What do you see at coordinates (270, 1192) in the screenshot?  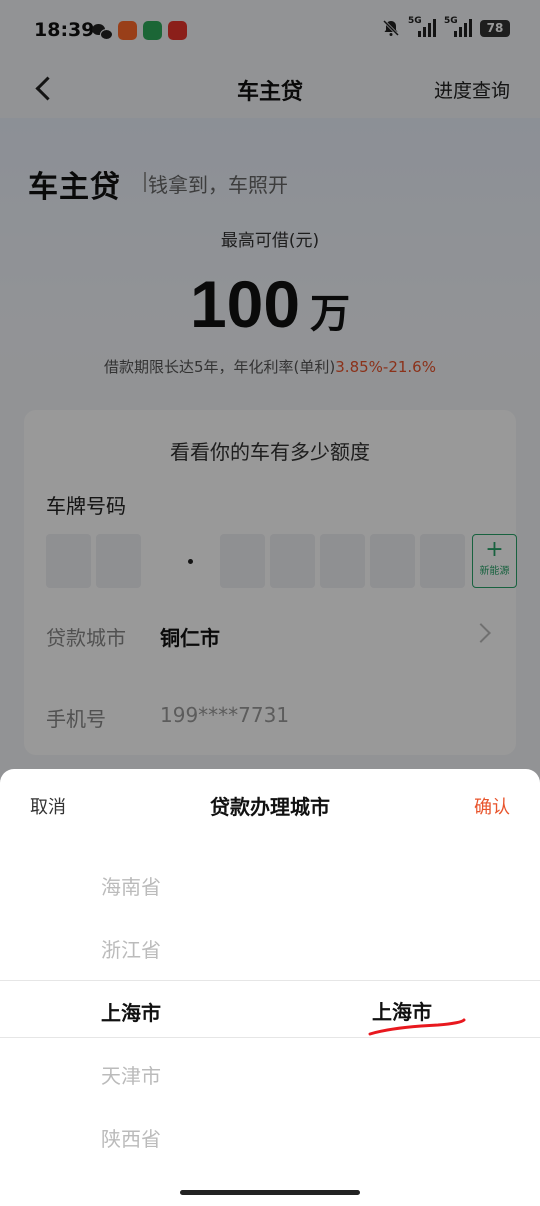 I see `home-indicator` at bounding box center [270, 1192].